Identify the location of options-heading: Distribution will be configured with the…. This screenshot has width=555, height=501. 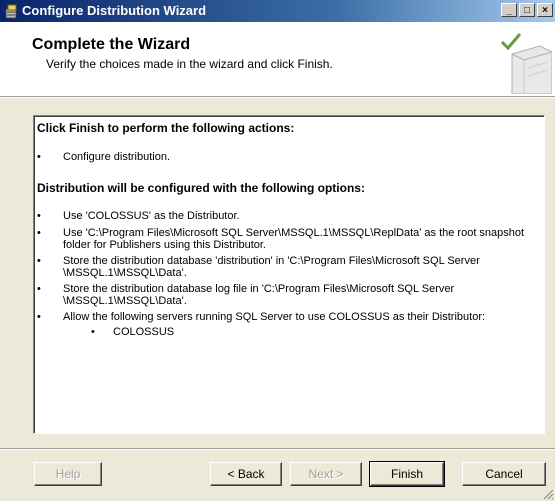
(201, 188).